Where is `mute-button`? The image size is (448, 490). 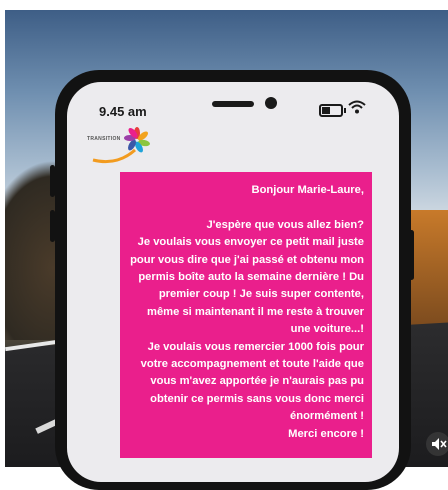 mute-button is located at coordinates (437, 444).